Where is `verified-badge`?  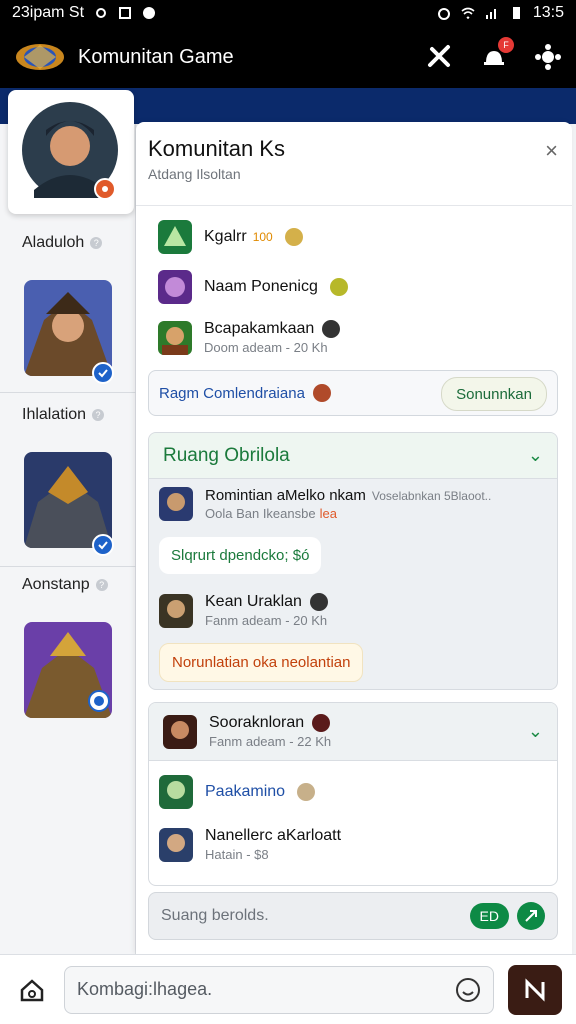 verified-badge is located at coordinates (103, 373).